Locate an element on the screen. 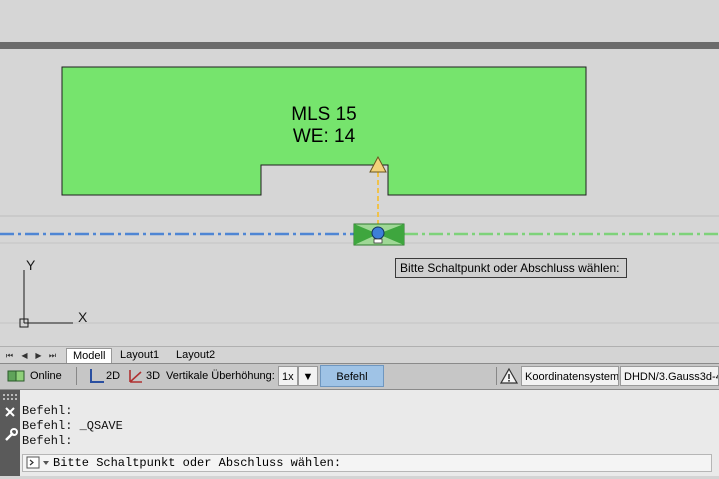 The image size is (719, 479). online-label: Online is located at coordinates (46, 376).